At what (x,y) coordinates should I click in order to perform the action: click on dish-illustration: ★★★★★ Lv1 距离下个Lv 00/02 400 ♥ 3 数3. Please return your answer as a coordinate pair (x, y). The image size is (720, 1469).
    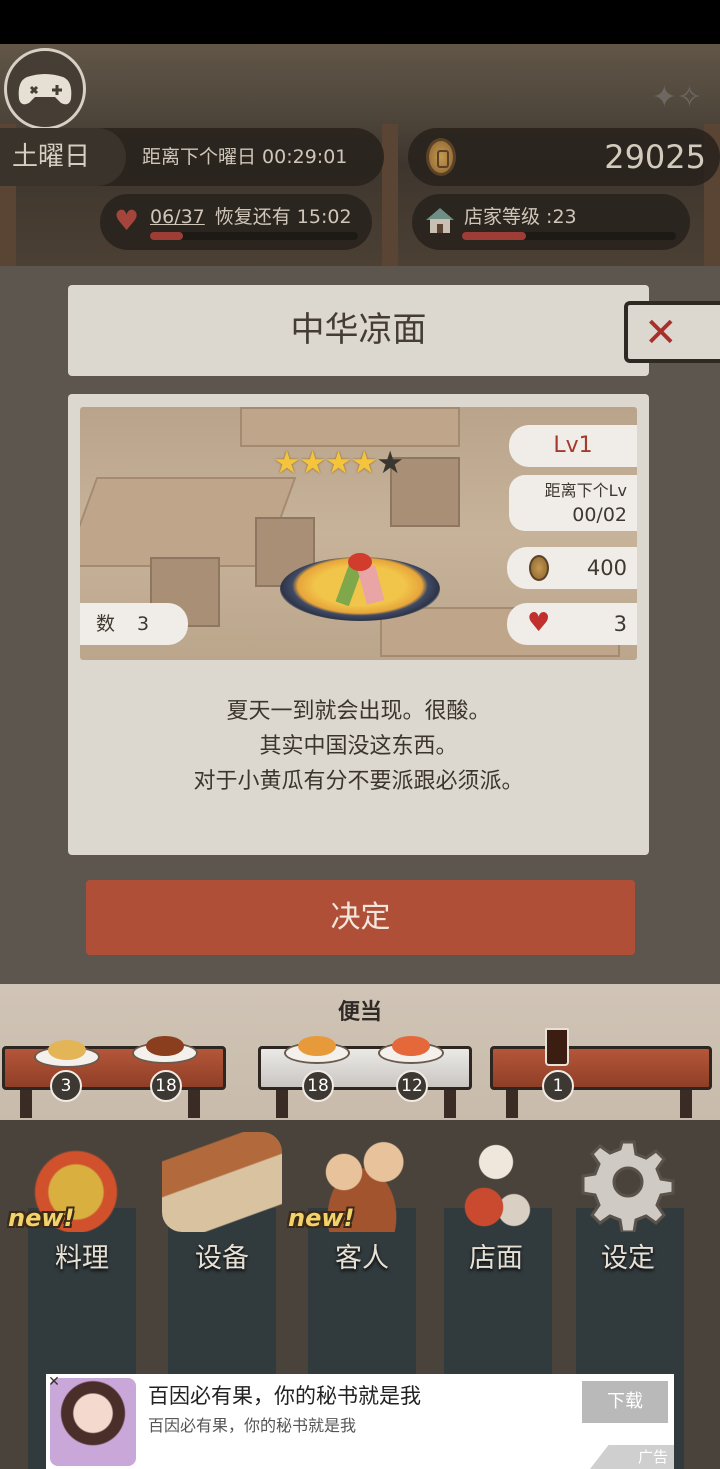
    Looking at the image, I should click on (358, 533).